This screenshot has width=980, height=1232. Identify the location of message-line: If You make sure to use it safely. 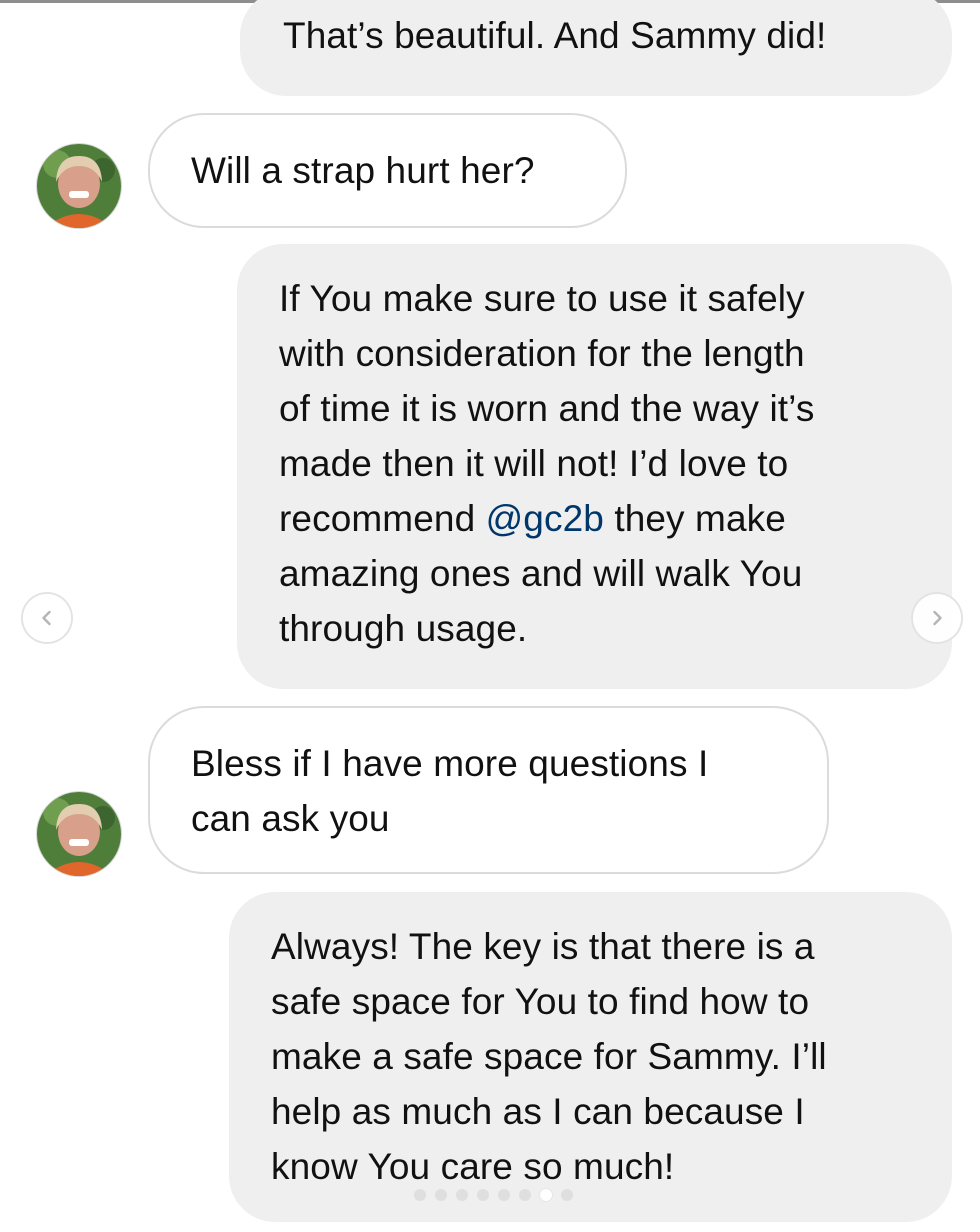
(542, 298).